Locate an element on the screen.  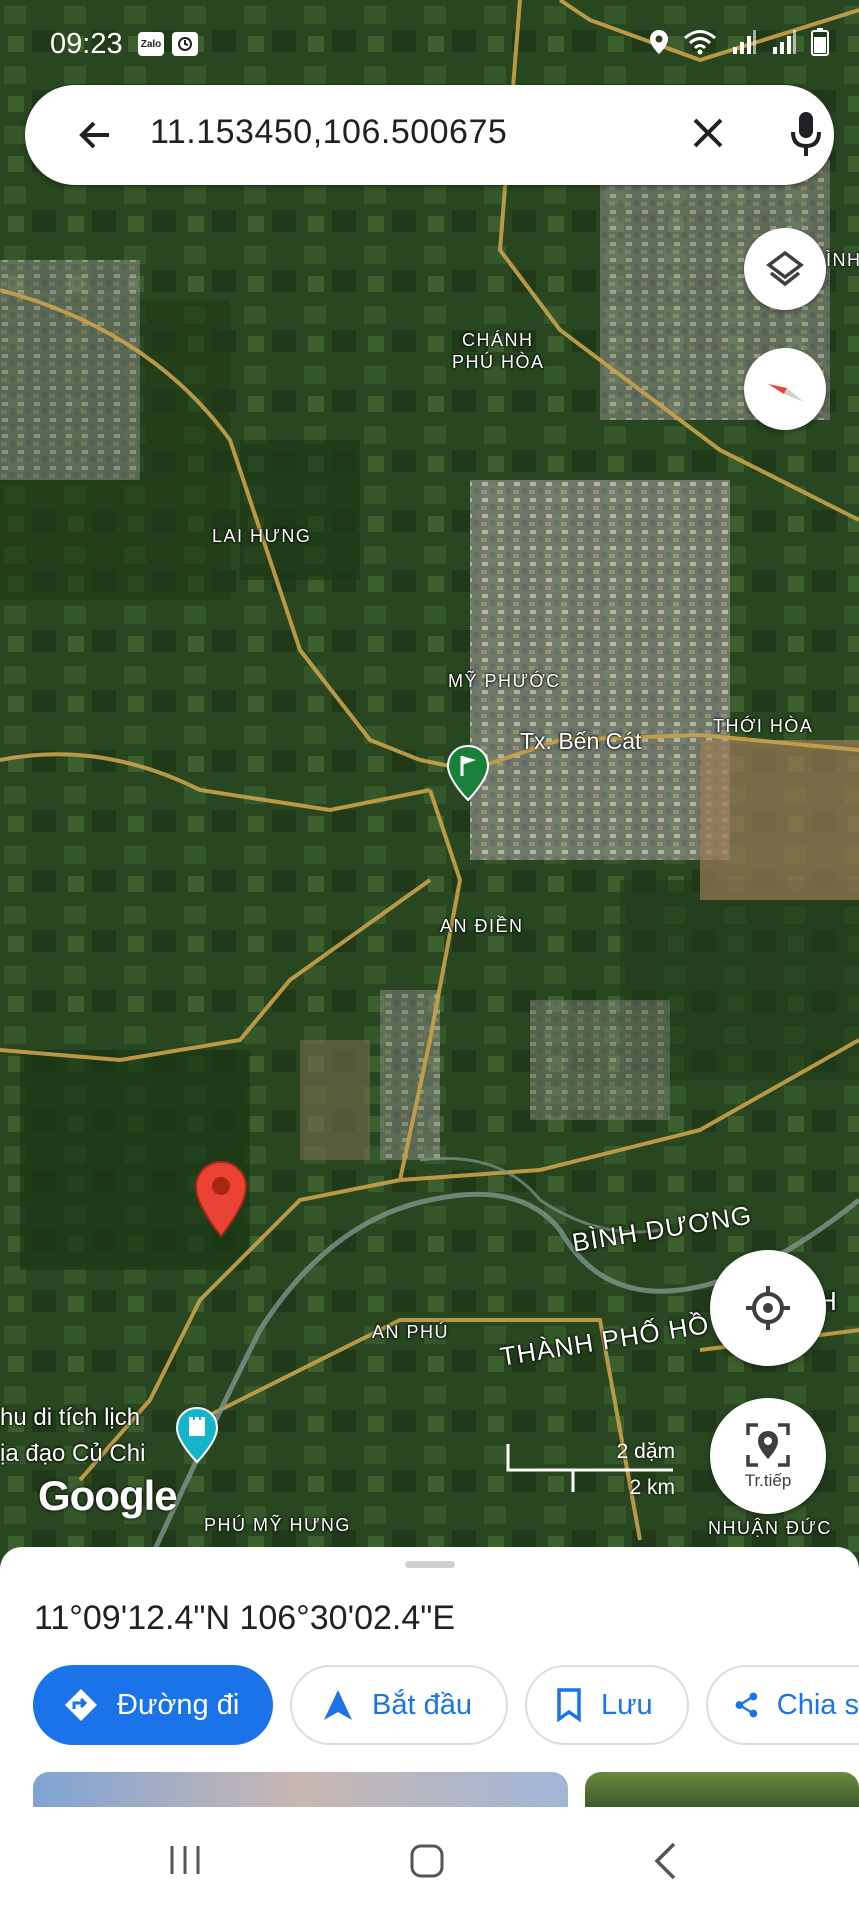
clear-button is located at coordinates (708, 135).